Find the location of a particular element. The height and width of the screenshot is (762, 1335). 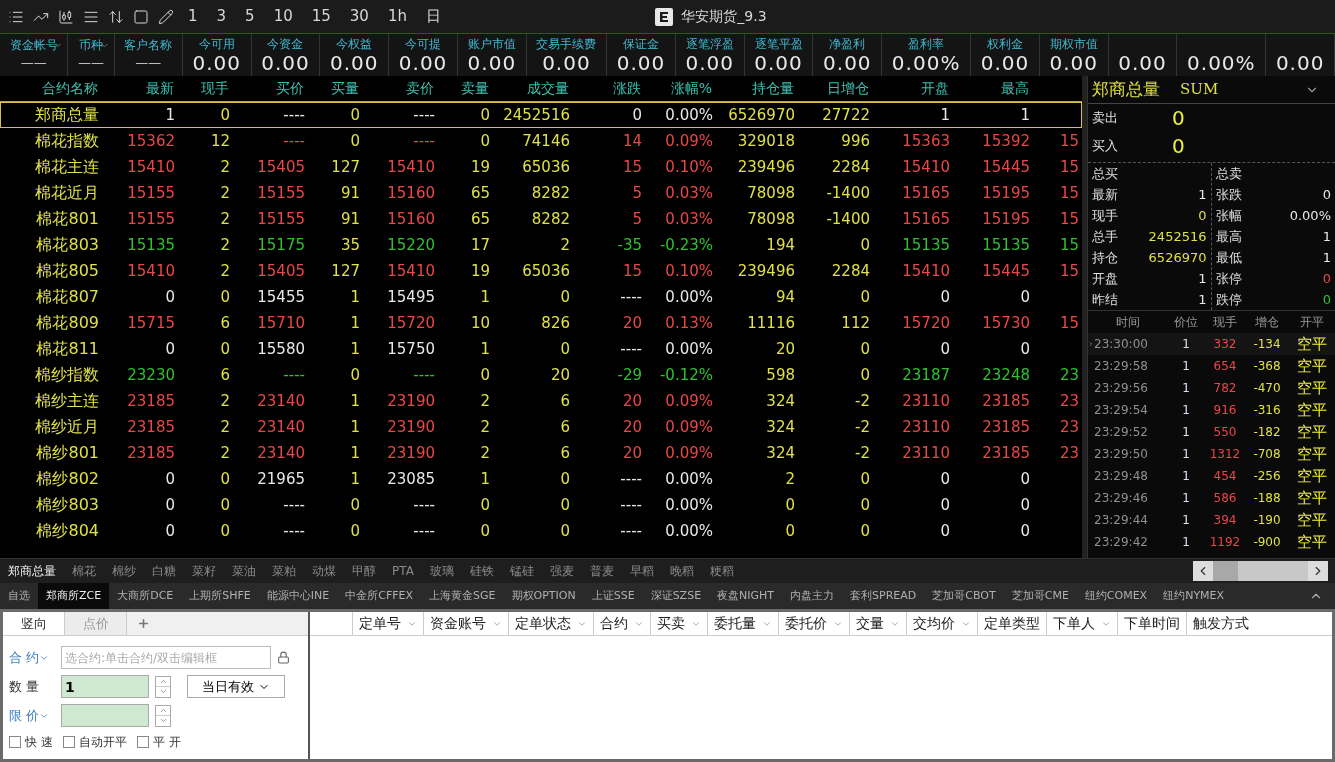

exchange-tab: 上期所SHFE is located at coordinates (220, 596).